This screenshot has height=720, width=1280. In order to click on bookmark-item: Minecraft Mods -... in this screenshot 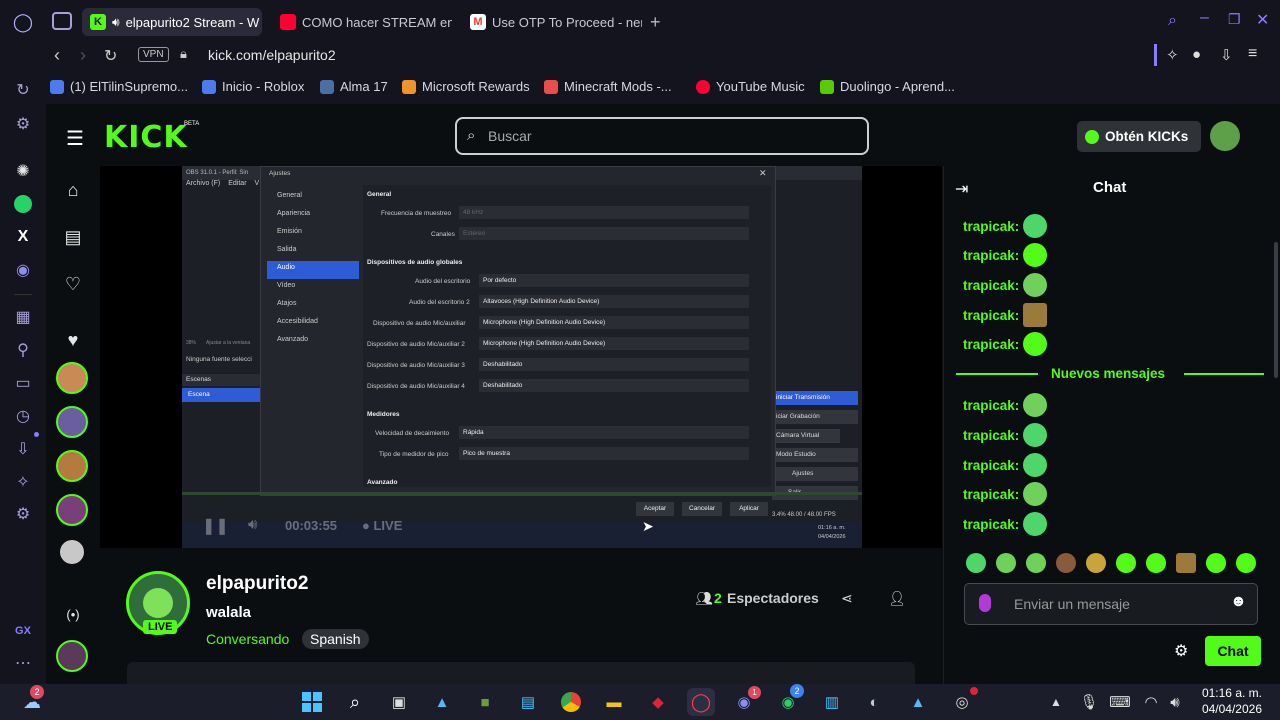, I will do `click(608, 86)`.